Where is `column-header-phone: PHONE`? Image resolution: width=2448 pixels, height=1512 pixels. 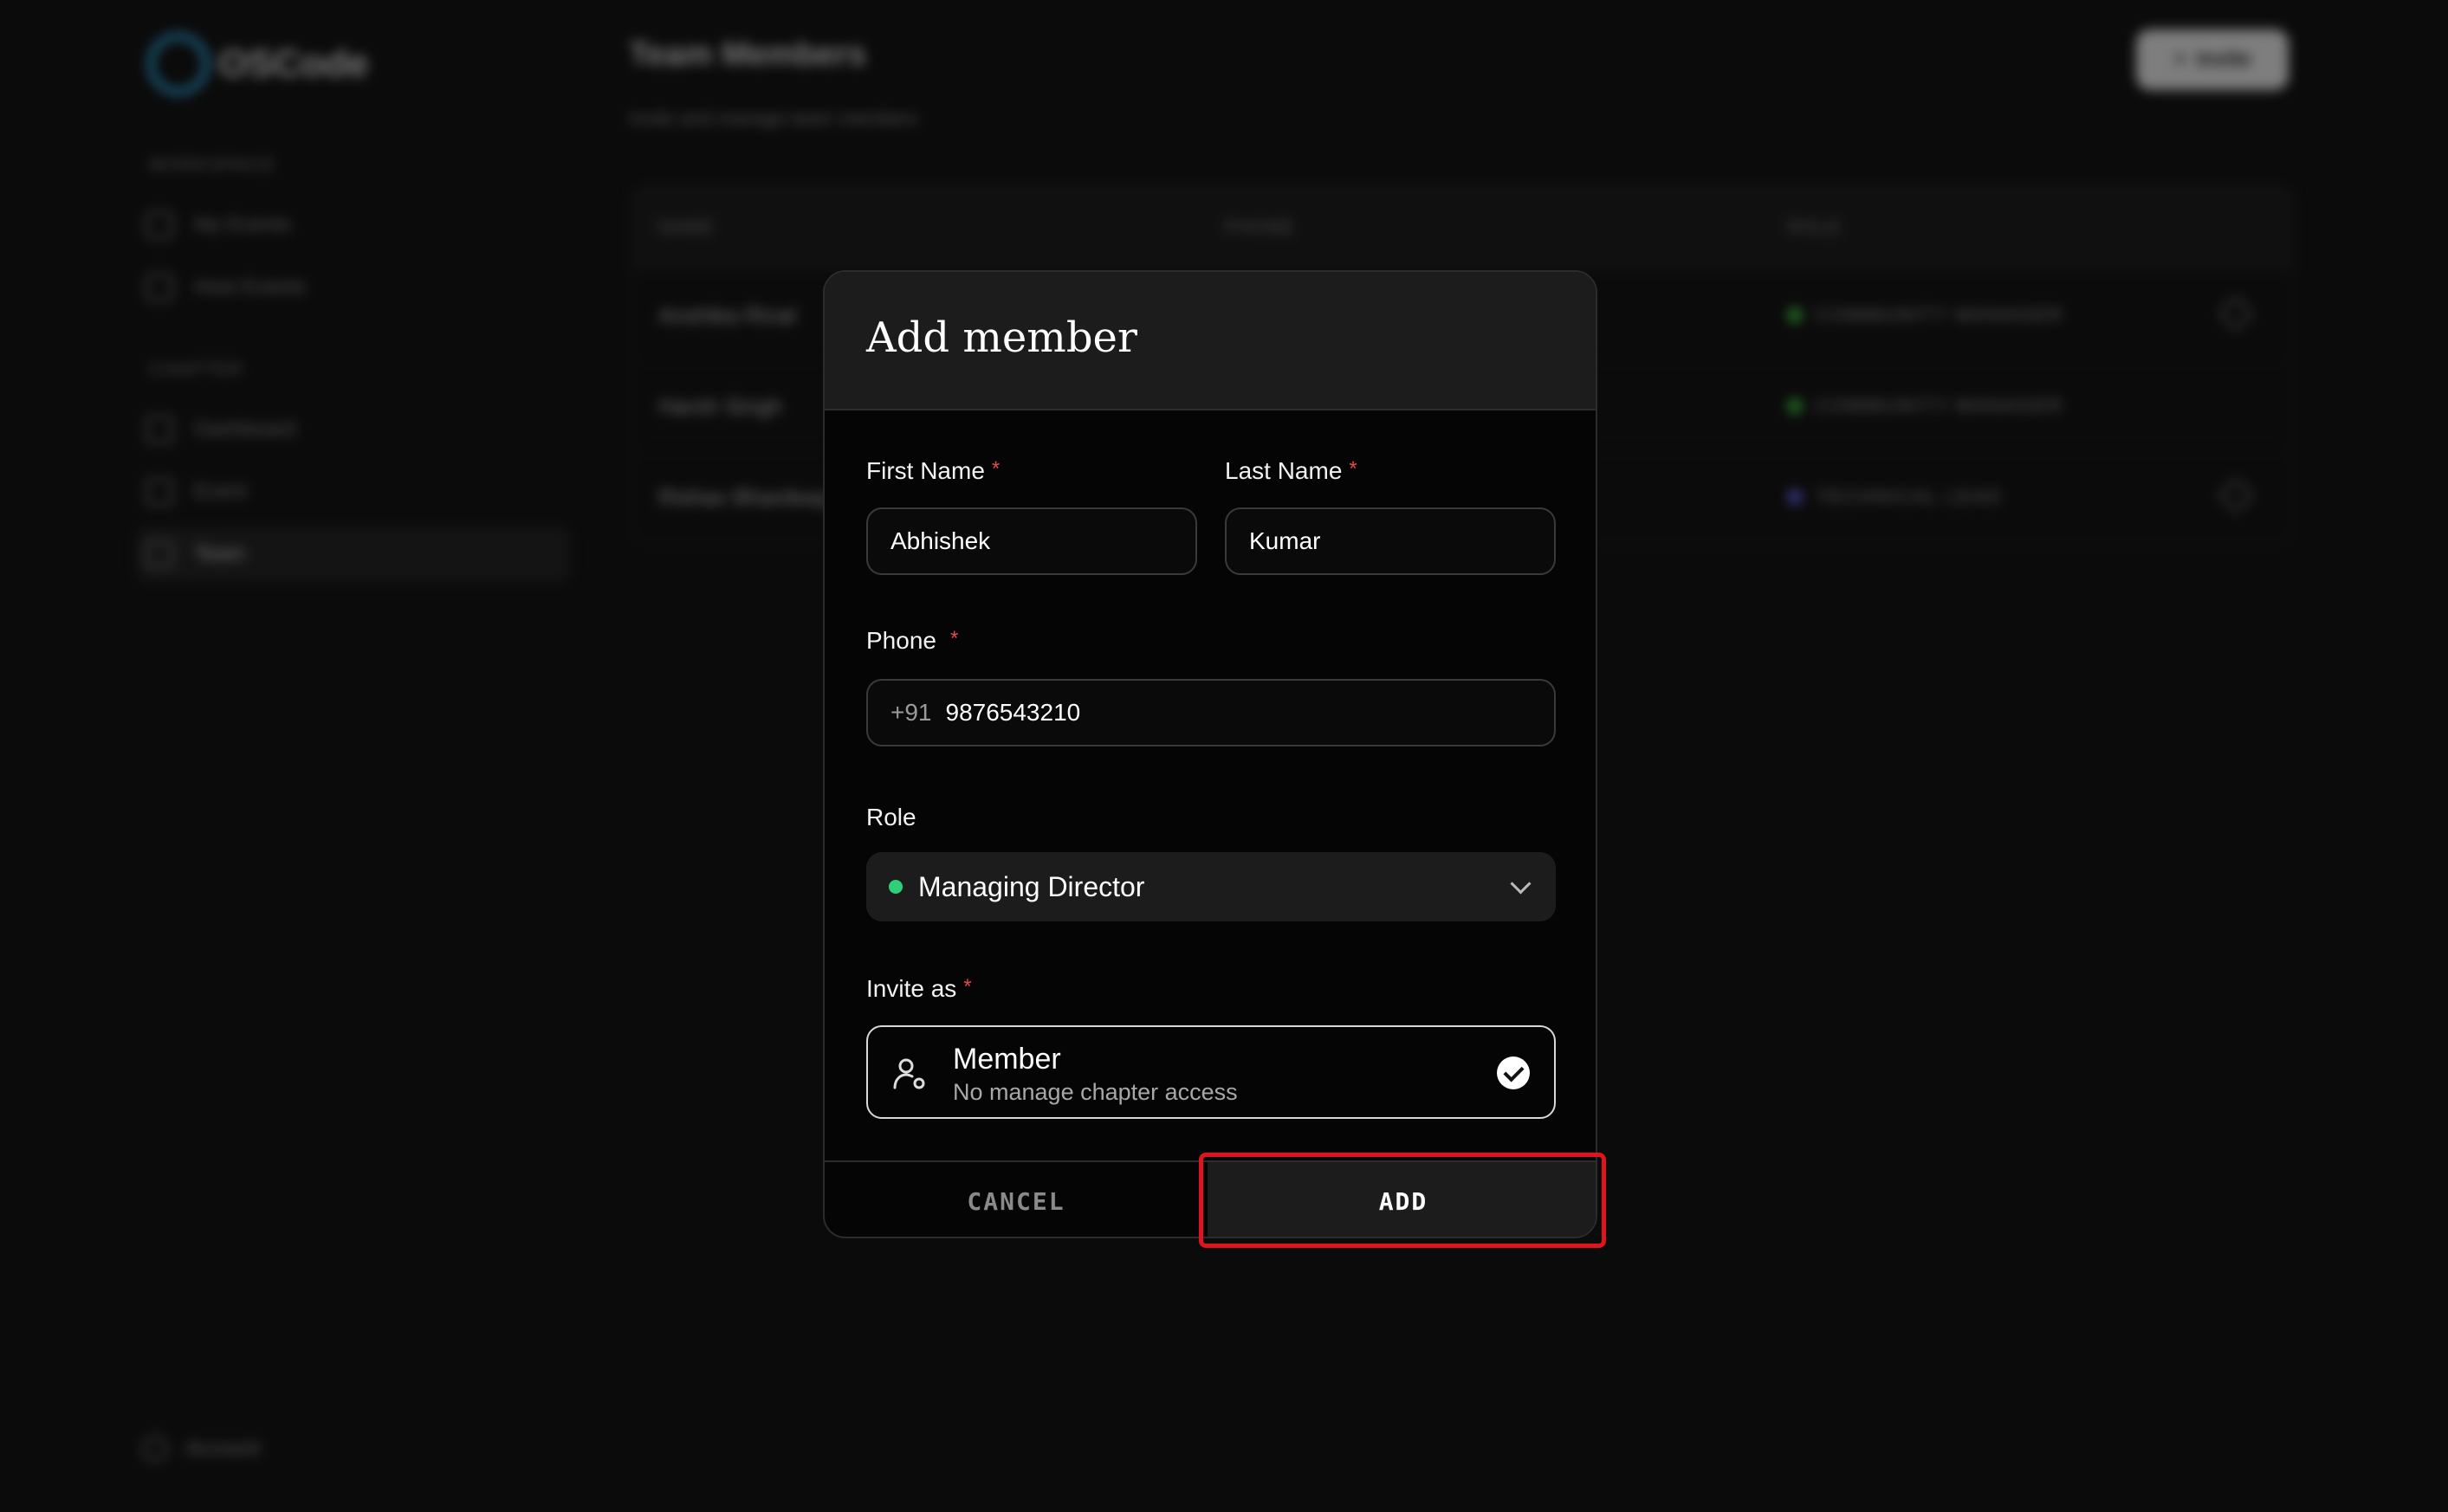
column-header-phone: PHONE is located at coordinates (1260, 227).